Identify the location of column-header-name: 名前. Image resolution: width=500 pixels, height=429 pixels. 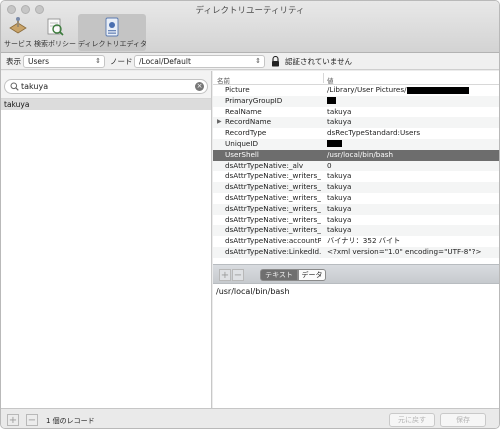
(223, 80).